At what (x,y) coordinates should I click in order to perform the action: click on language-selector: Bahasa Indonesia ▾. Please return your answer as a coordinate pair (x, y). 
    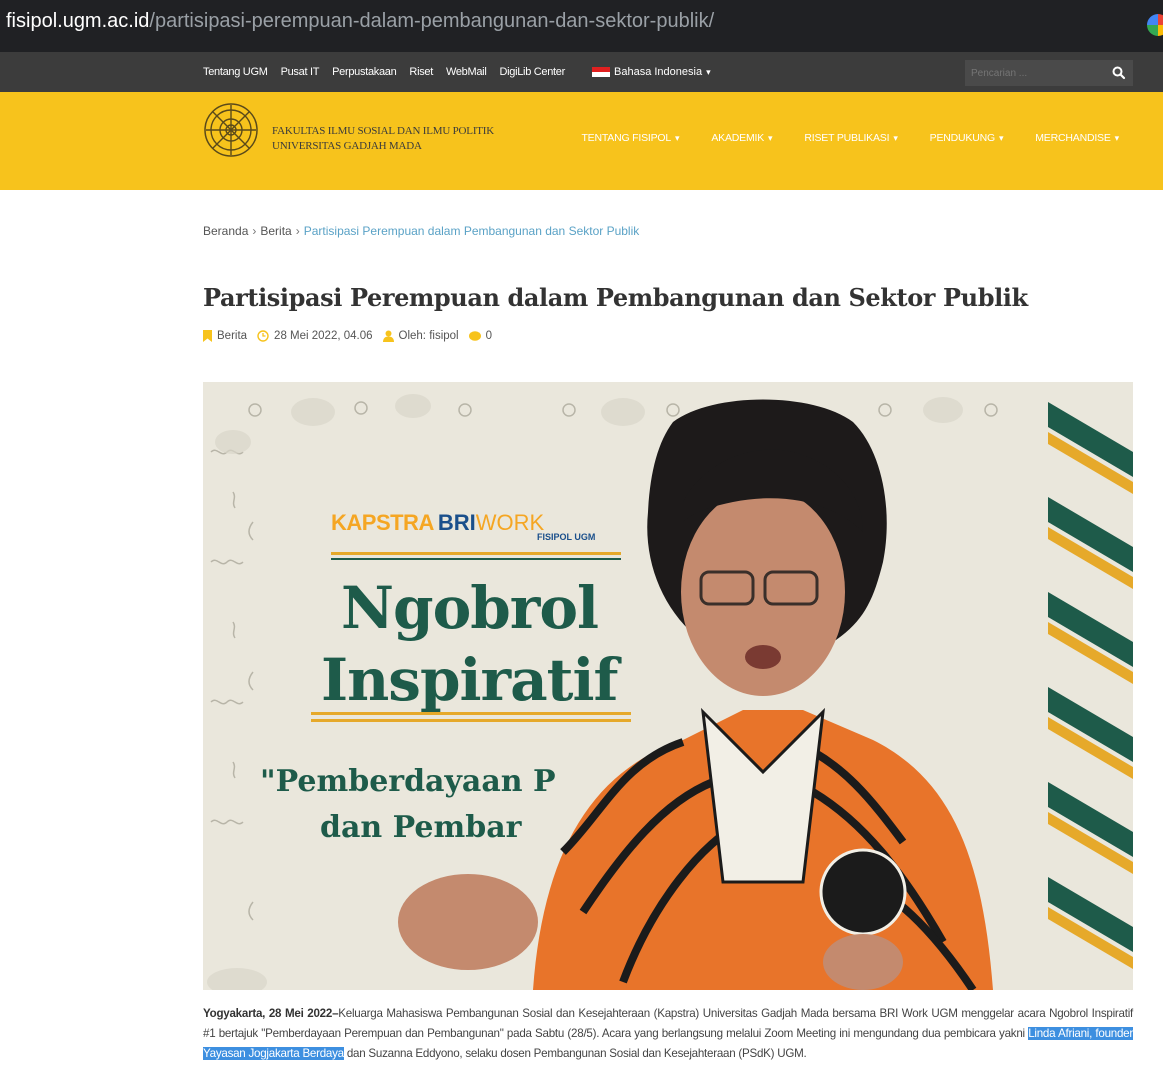
    Looking at the image, I should click on (651, 72).